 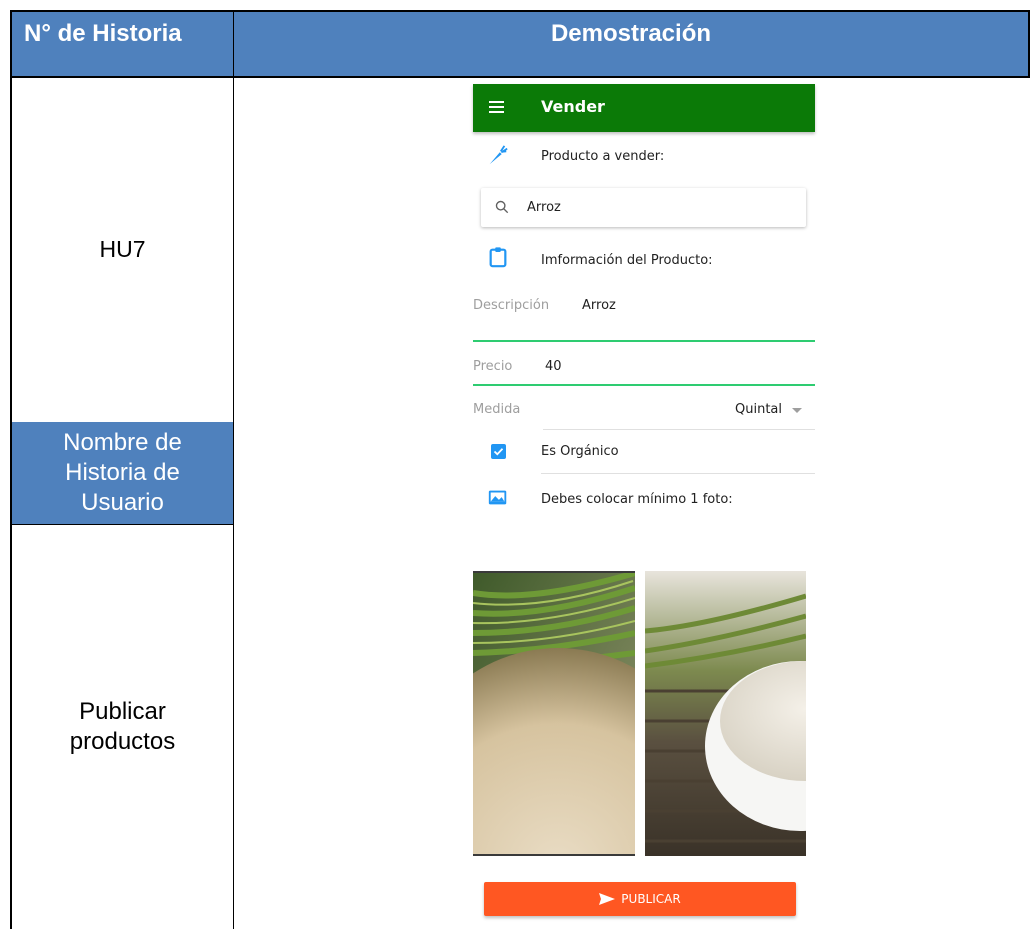 What do you see at coordinates (643, 207) in the screenshot?
I see `product-search-input: Arroz` at bounding box center [643, 207].